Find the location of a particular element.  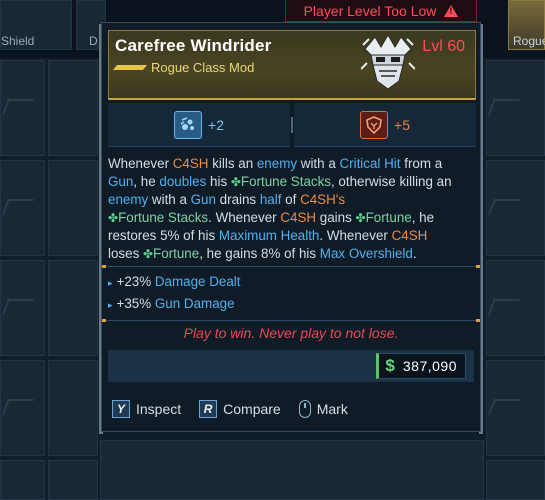

desc-text: his is located at coordinates (218, 181).